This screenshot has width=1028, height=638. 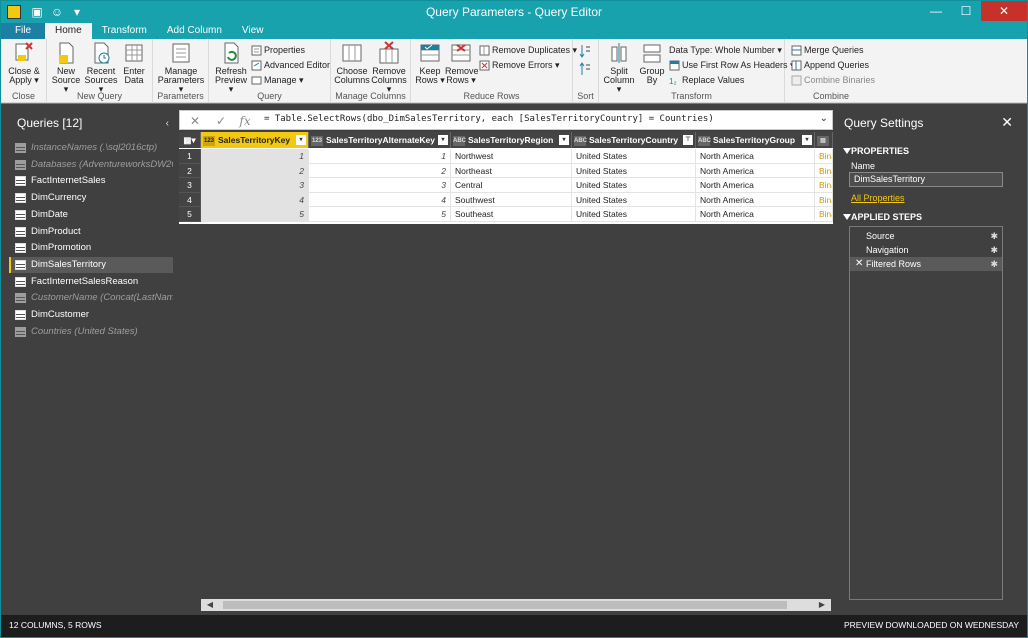 What do you see at coordinates (380, 200) in the screenshot?
I see `table-cell: 4` at bounding box center [380, 200].